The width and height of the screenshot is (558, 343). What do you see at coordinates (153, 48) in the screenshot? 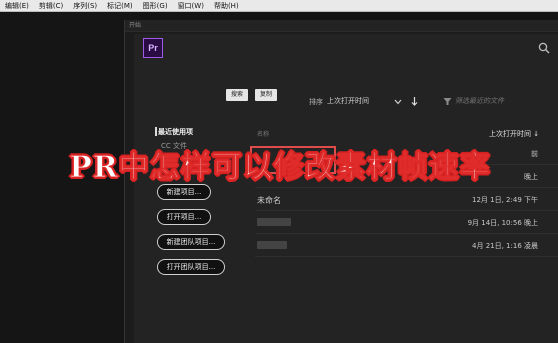
I see `premiere-logo: Pr` at bounding box center [153, 48].